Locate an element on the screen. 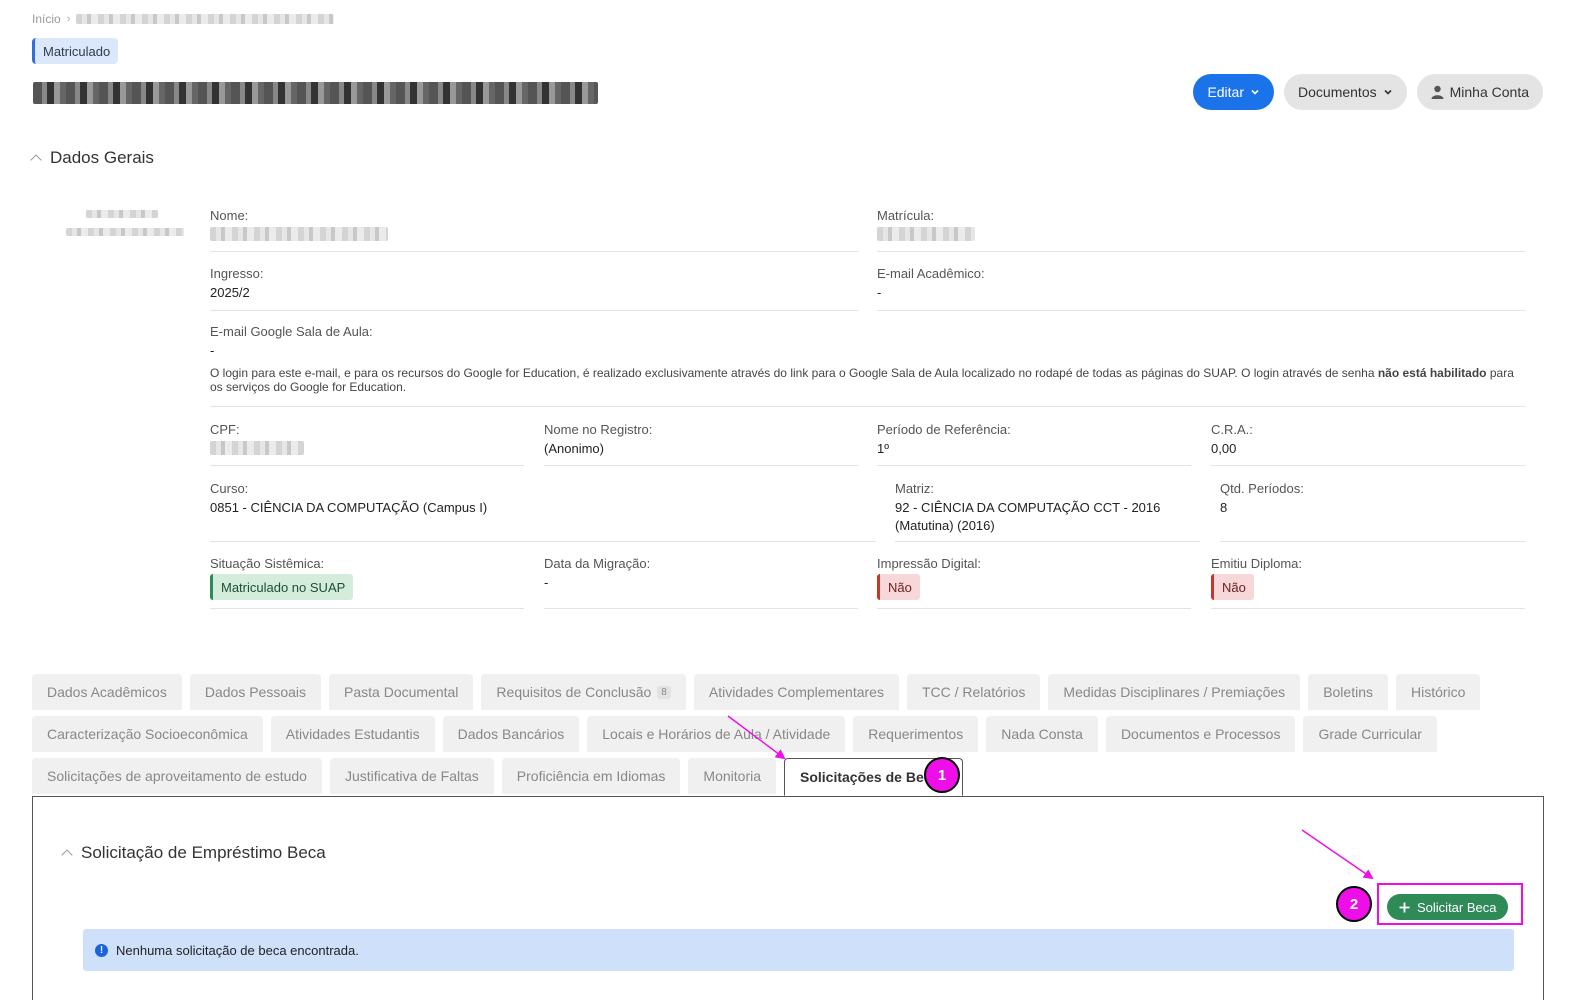  plus-icon is located at coordinates (1404, 907).